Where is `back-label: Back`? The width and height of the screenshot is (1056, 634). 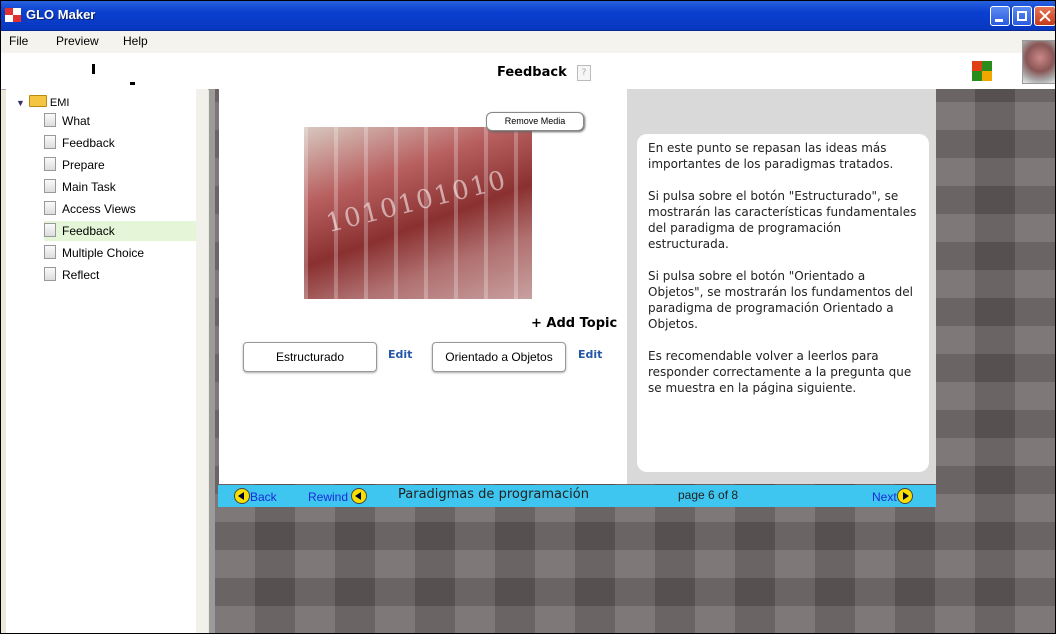 back-label: Back is located at coordinates (263, 497).